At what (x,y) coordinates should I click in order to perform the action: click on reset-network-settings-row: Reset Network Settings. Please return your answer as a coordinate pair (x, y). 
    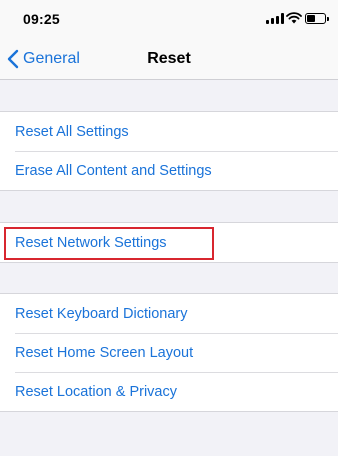
    Looking at the image, I should click on (169, 242).